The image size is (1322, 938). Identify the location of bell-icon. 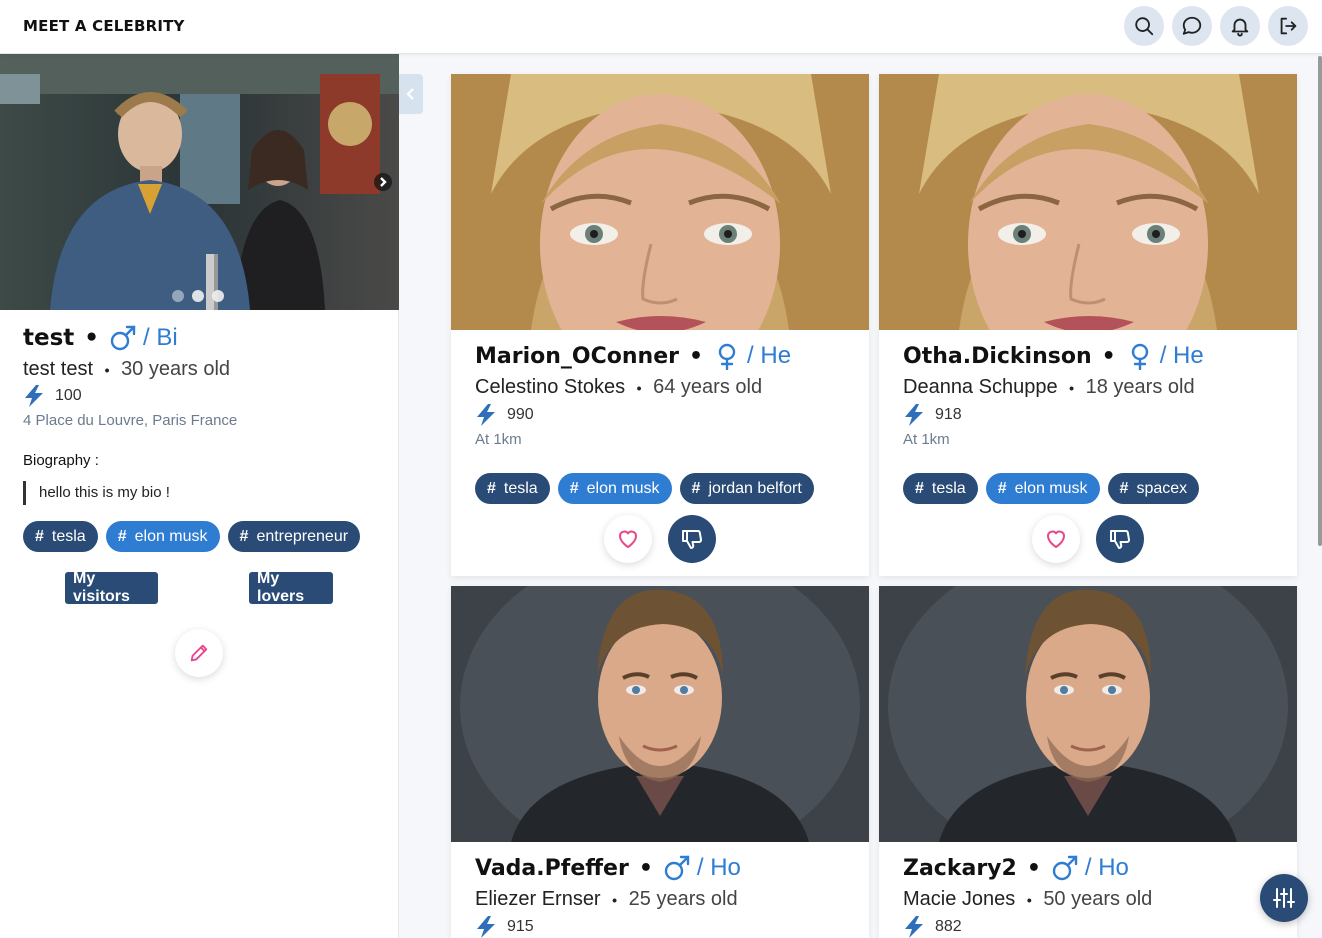
(1240, 27).